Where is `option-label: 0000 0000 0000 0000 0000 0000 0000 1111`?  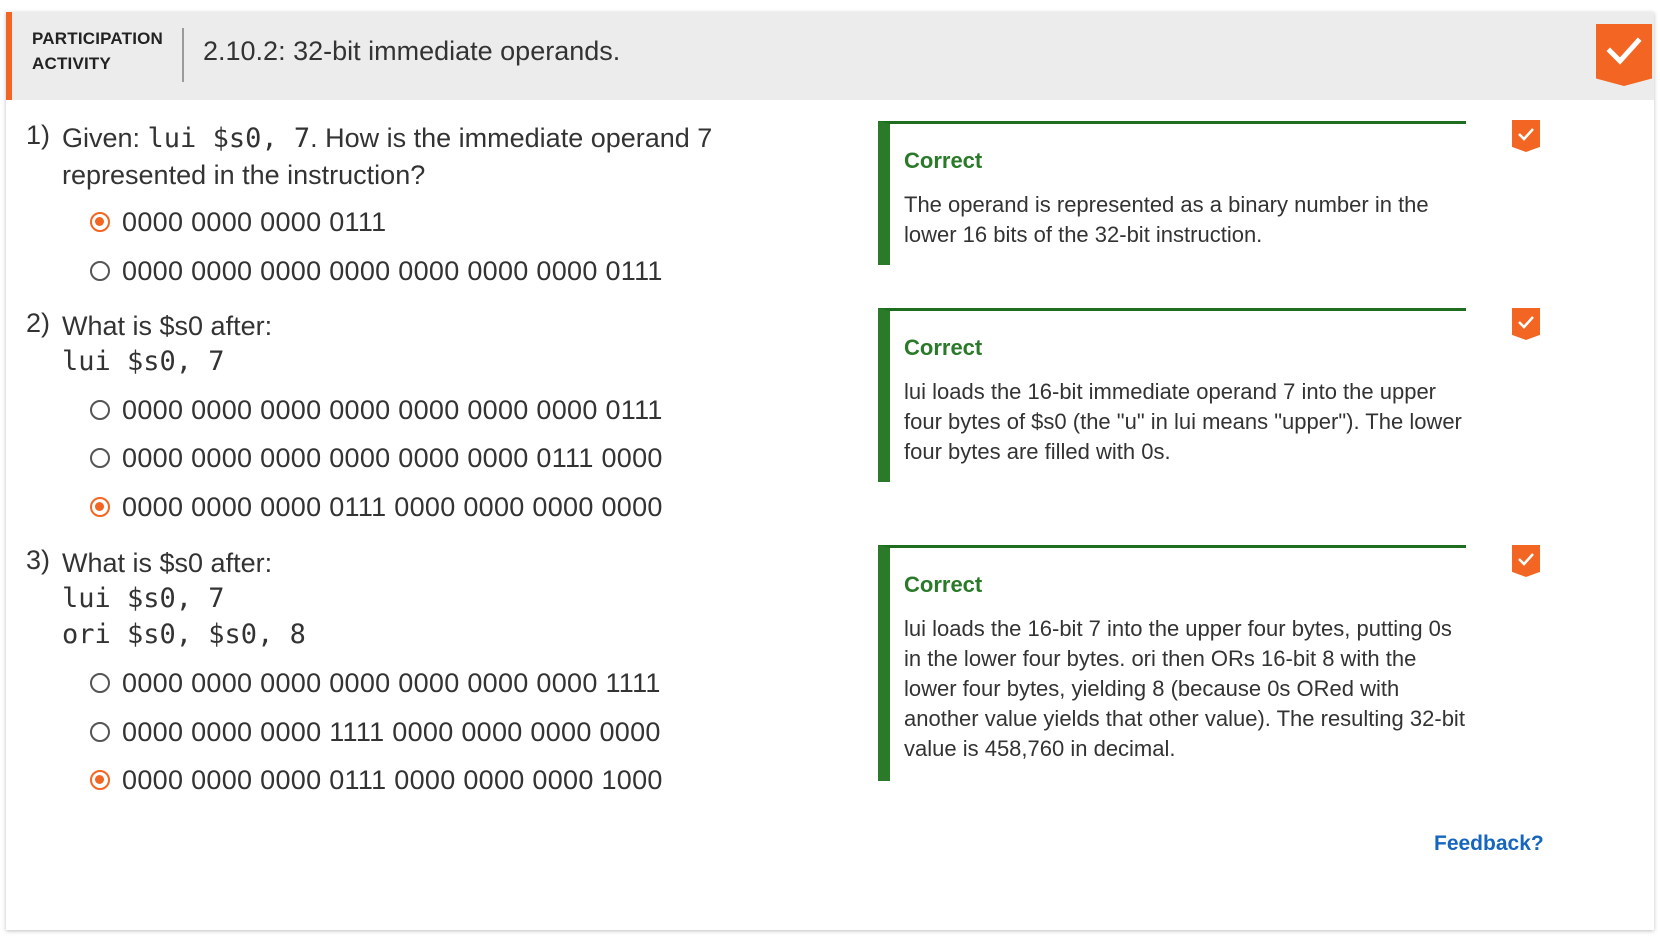 option-label: 0000 0000 0000 0000 0000 0000 0000 1111 is located at coordinates (391, 682).